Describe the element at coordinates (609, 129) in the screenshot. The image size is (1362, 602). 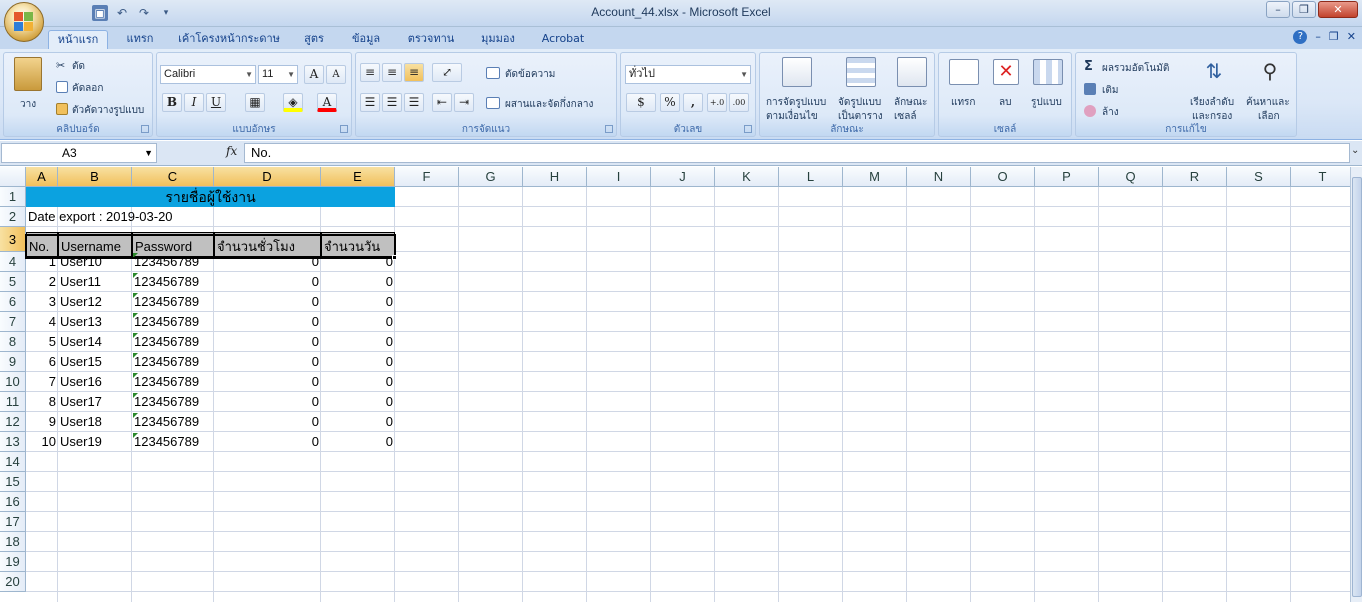
I see `alignment-launcher-icon` at that location.